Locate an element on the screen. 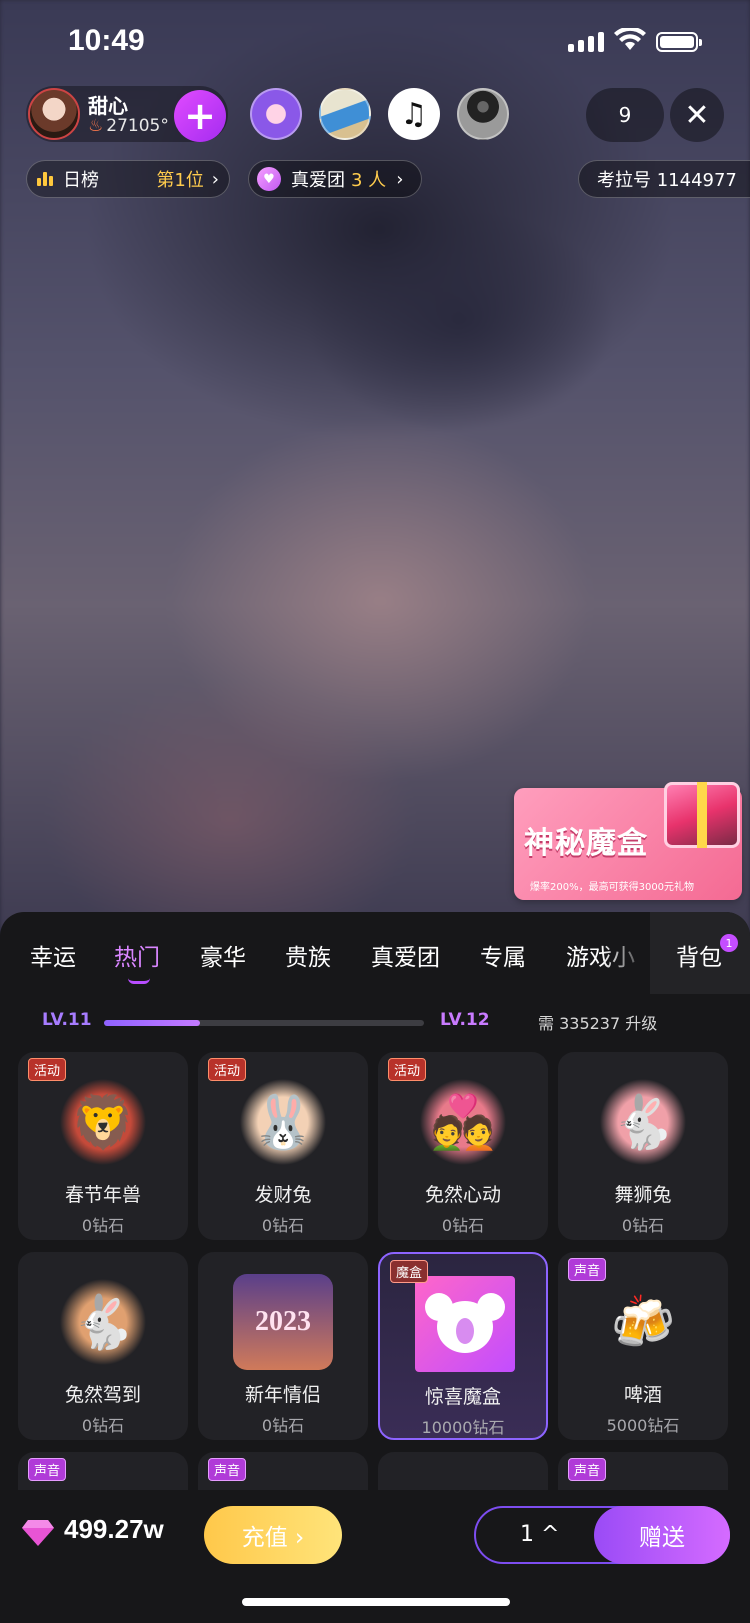 This screenshot has height=1623, width=750. gift-price: 5000钻石 is located at coordinates (643, 1425).